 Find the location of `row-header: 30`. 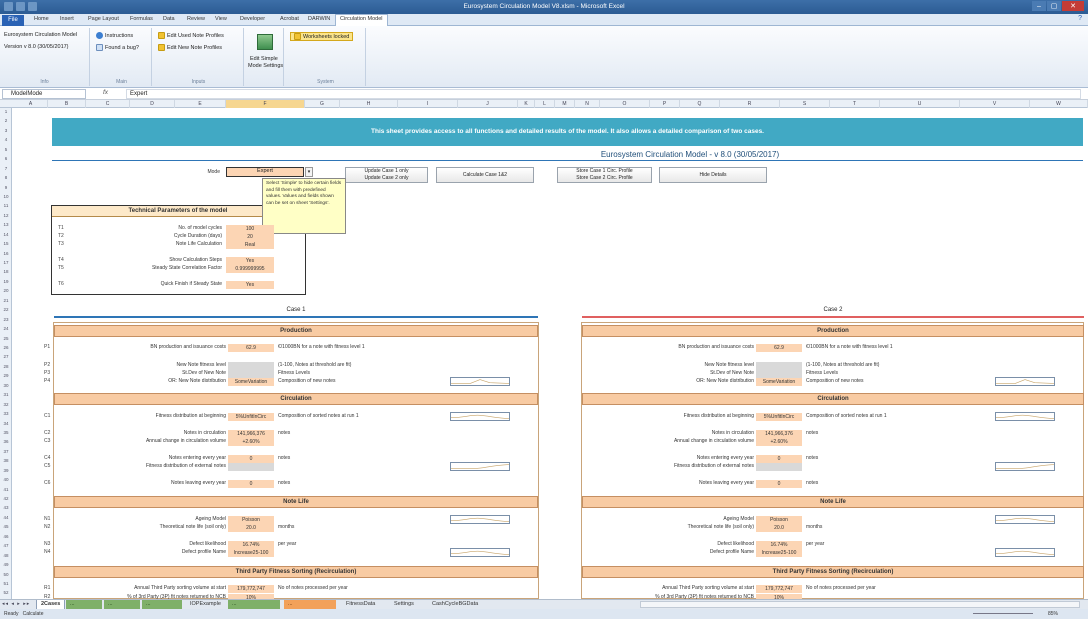

row-header: 30 is located at coordinates (5, 385).